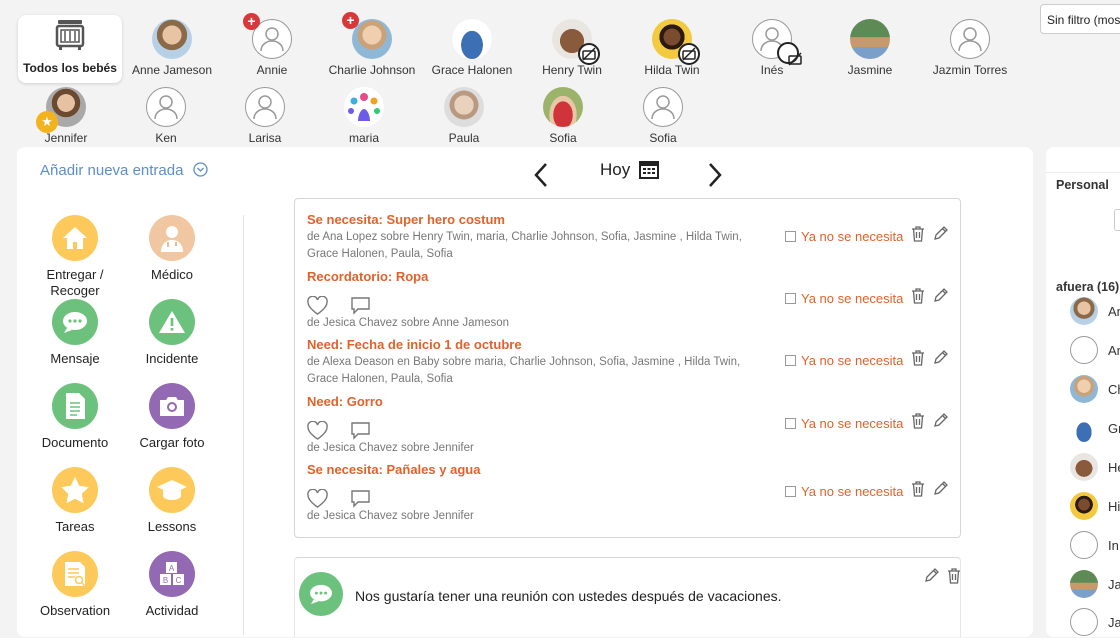 The width and height of the screenshot is (1120, 638). Describe the element at coordinates (372, 44) in the screenshot. I see `kid-tab: + Charlie Johnson` at that location.